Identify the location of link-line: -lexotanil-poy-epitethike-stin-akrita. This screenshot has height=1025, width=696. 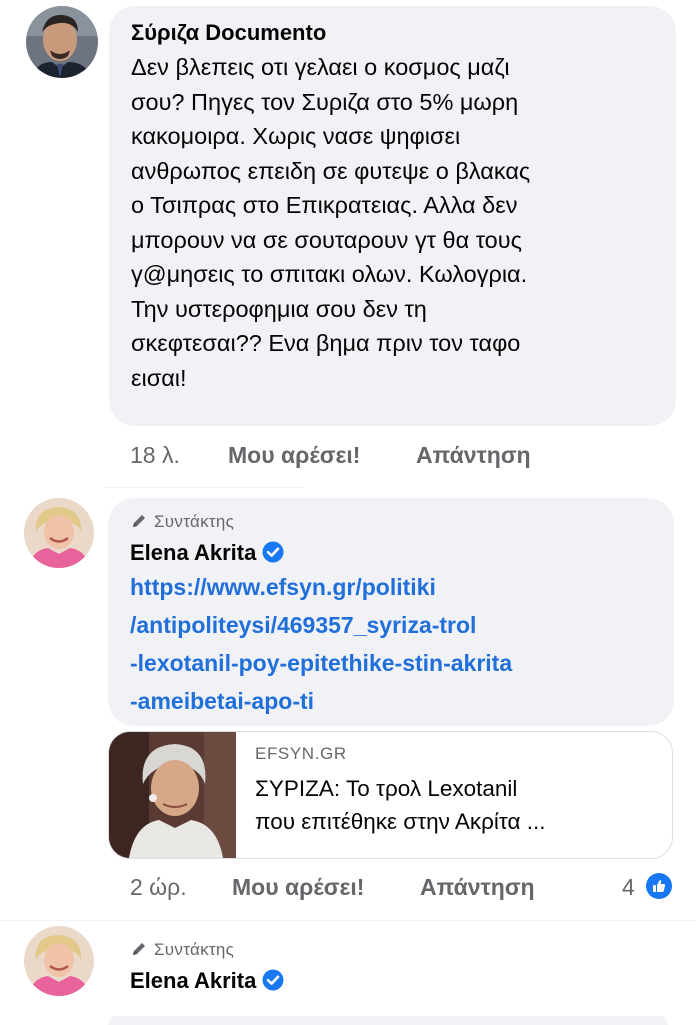
(400, 663).